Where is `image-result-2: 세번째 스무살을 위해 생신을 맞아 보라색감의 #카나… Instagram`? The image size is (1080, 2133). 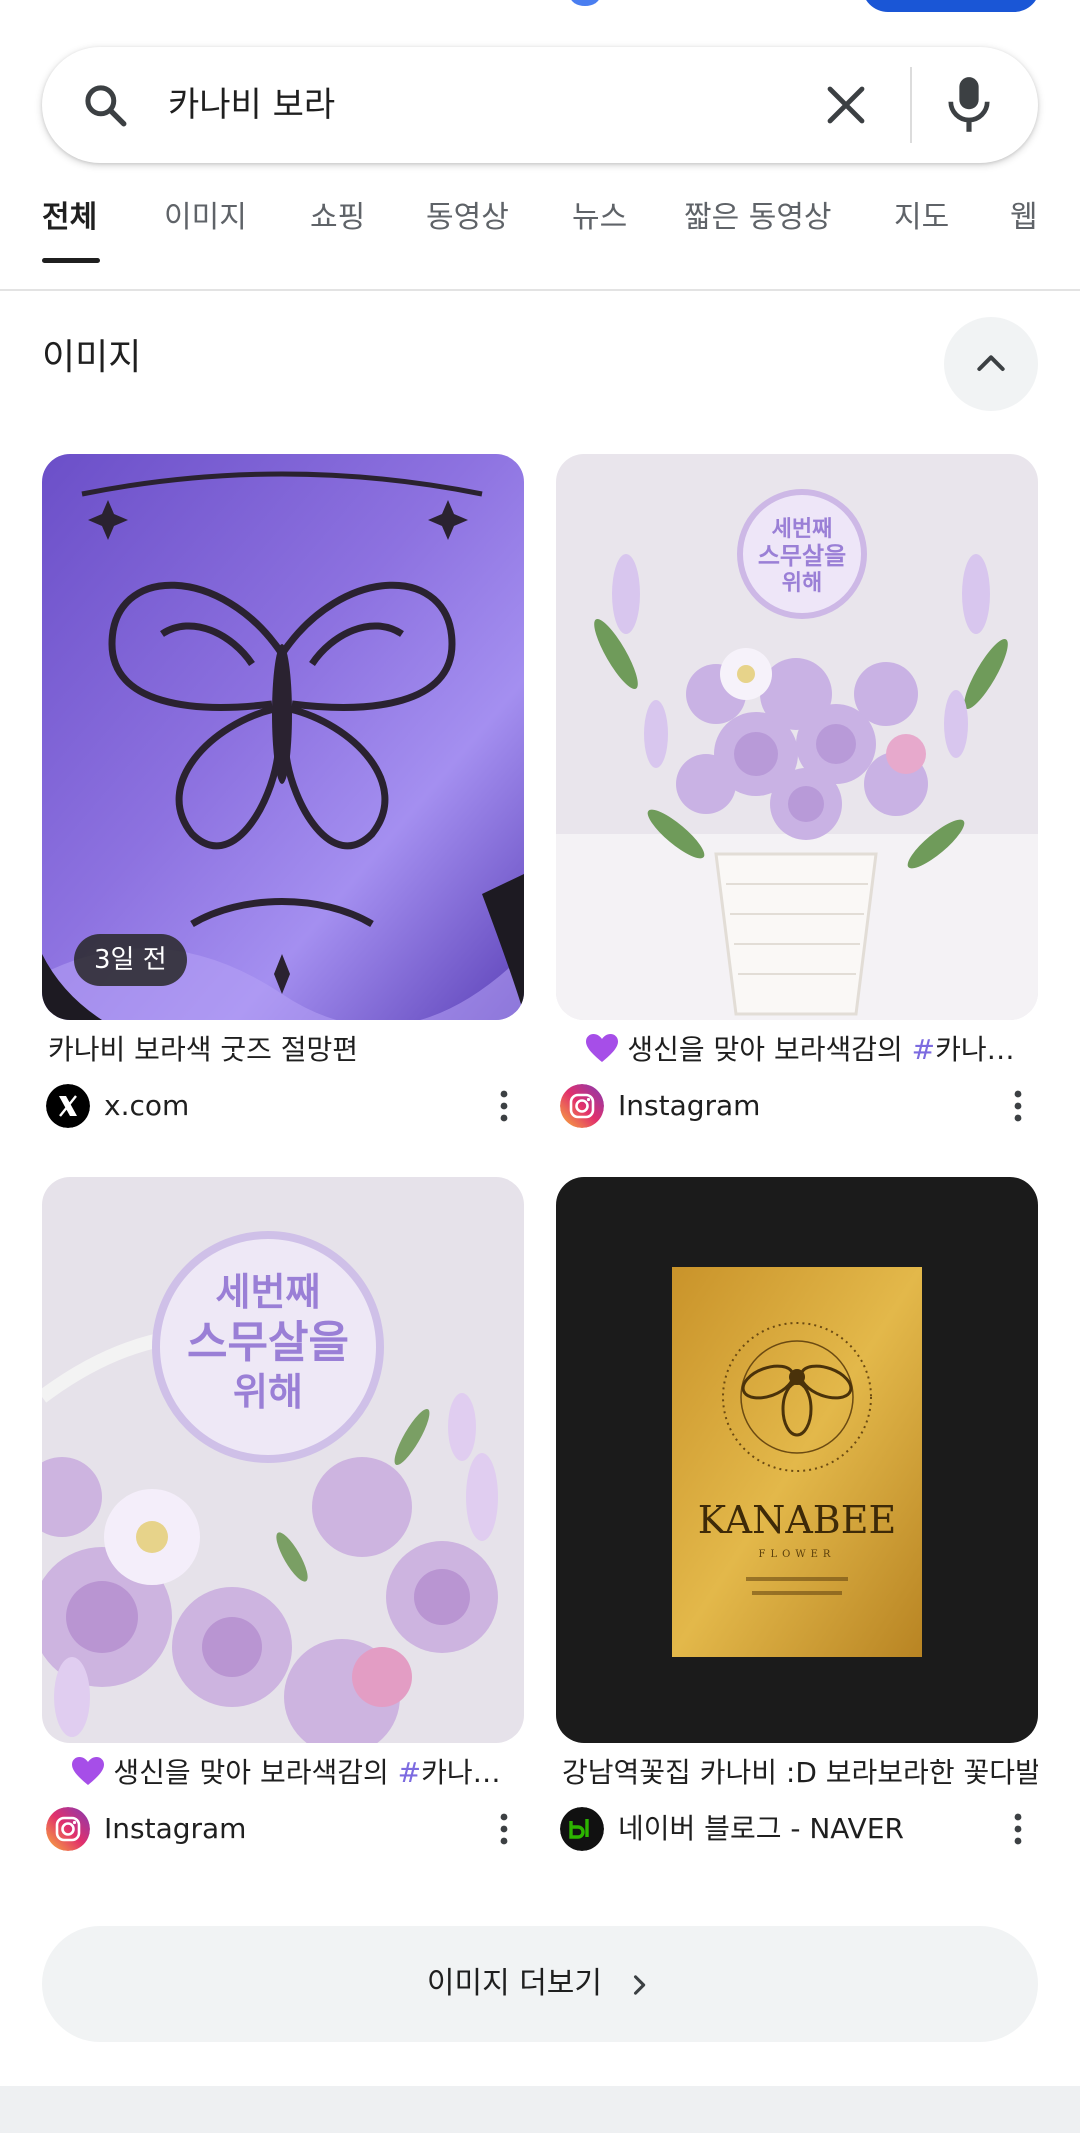
image-result-2: 세번째 스무살을 위해 생신을 맞아 보라색감의 #카나… Instagram is located at coordinates (797, 794).